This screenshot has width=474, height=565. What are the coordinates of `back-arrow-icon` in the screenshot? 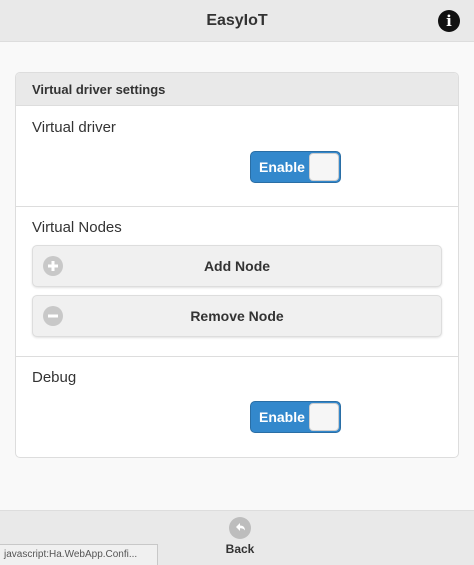 It's located at (240, 528).